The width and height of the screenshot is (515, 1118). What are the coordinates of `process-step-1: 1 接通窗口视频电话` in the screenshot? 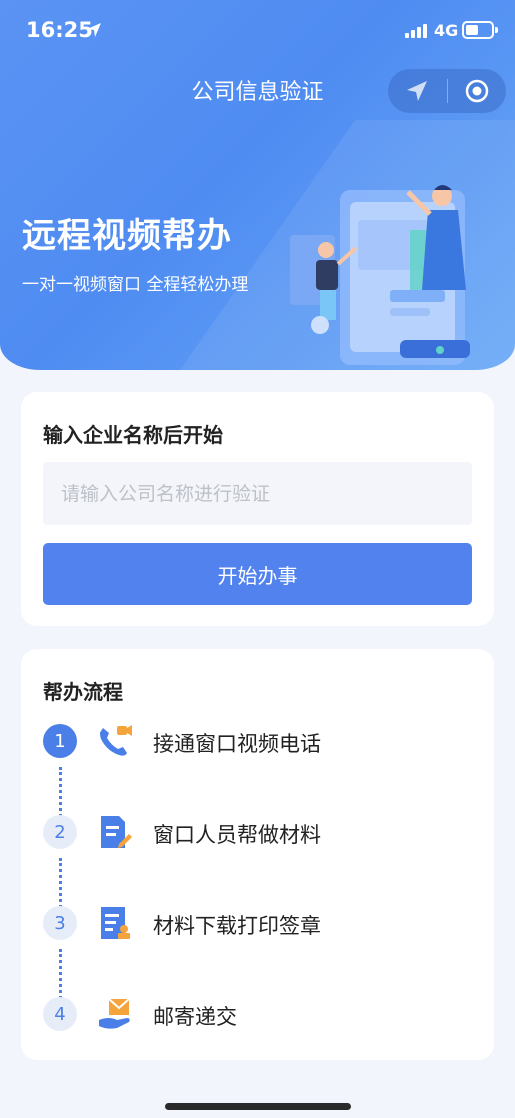 It's located at (258, 741).